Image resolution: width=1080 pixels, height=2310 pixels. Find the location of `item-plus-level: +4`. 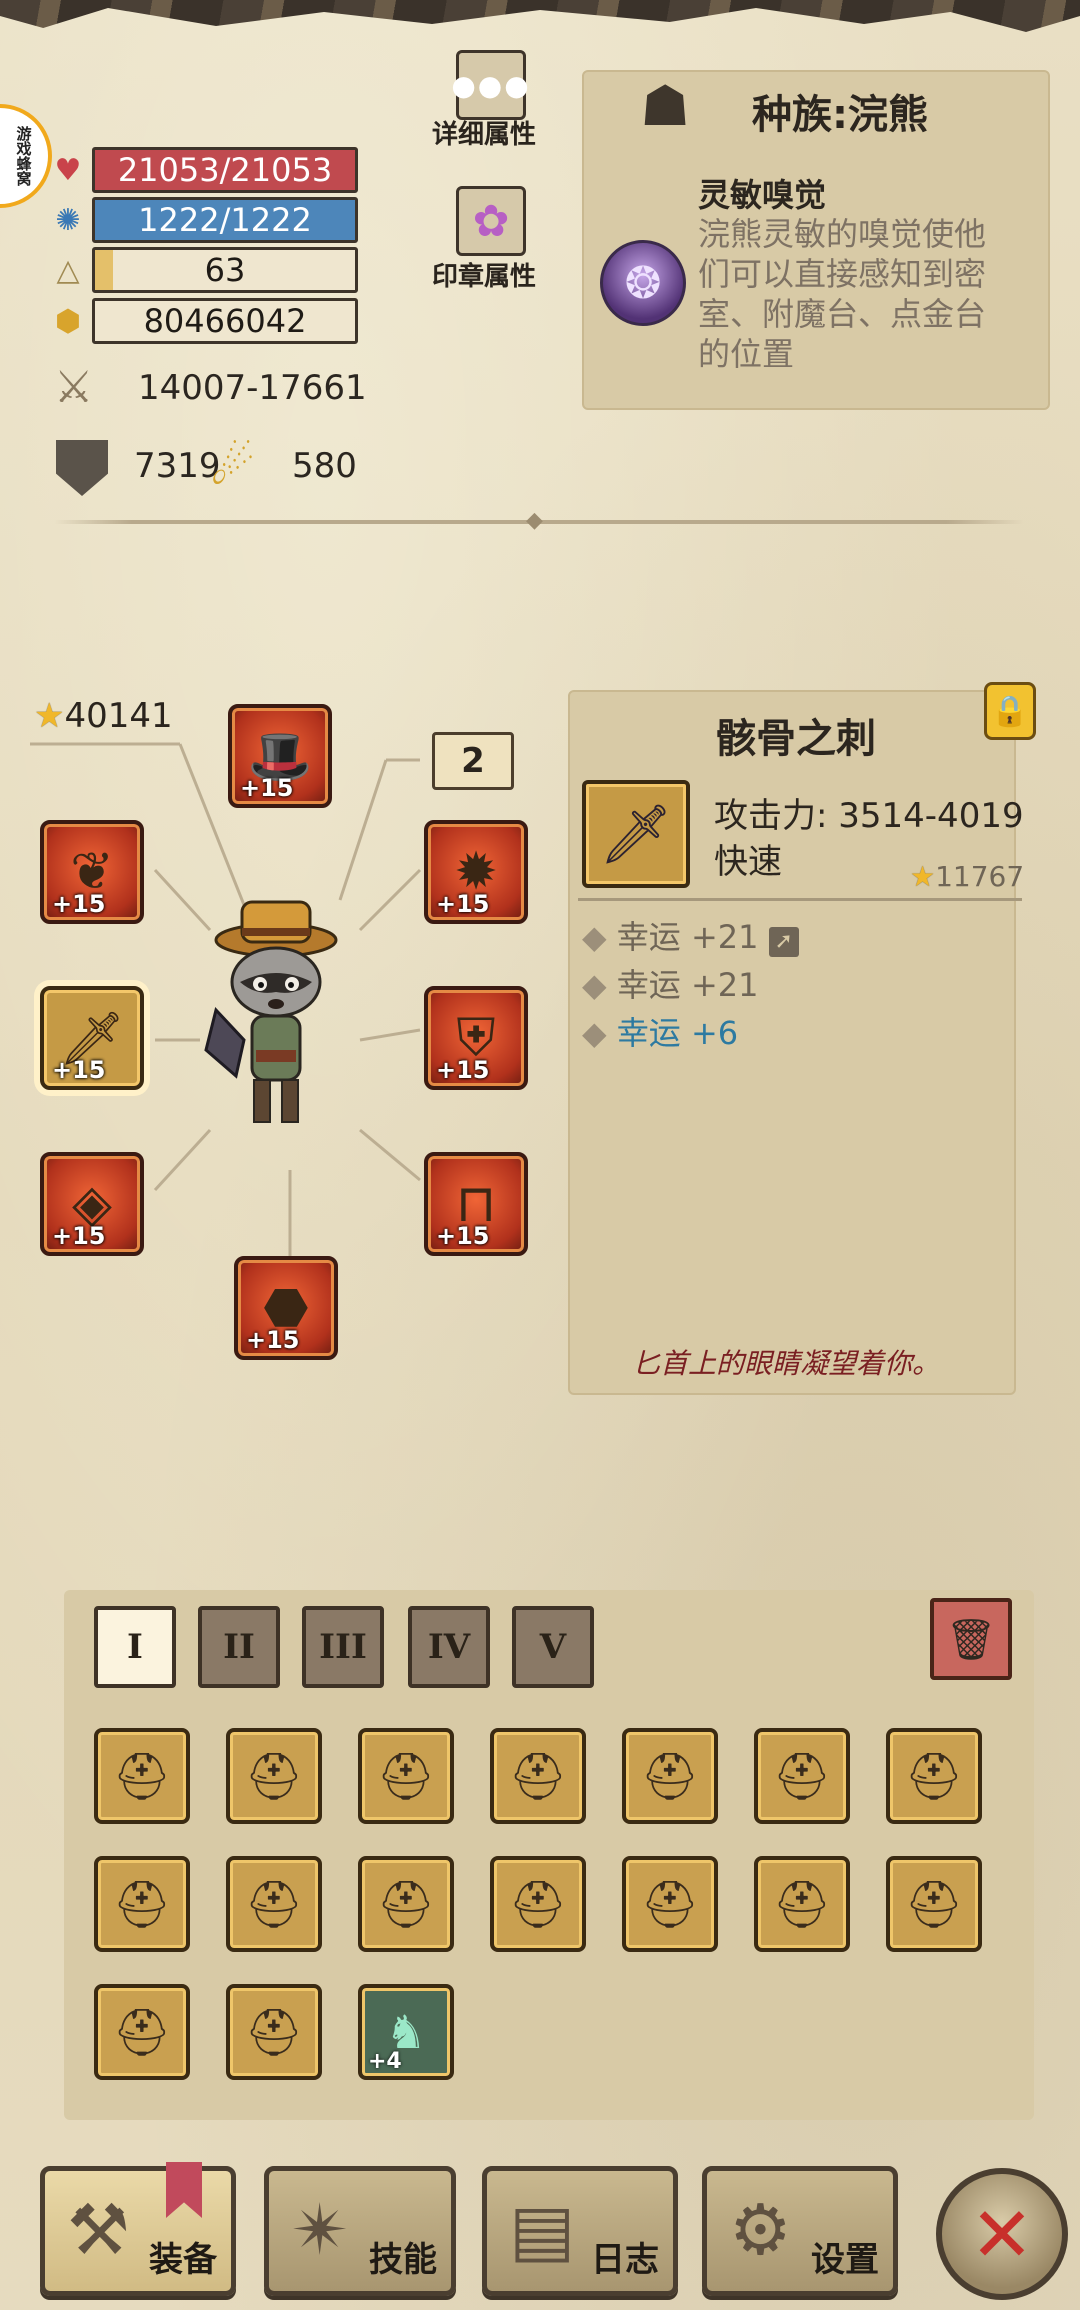

item-plus-level: +4 is located at coordinates (385, 2061).